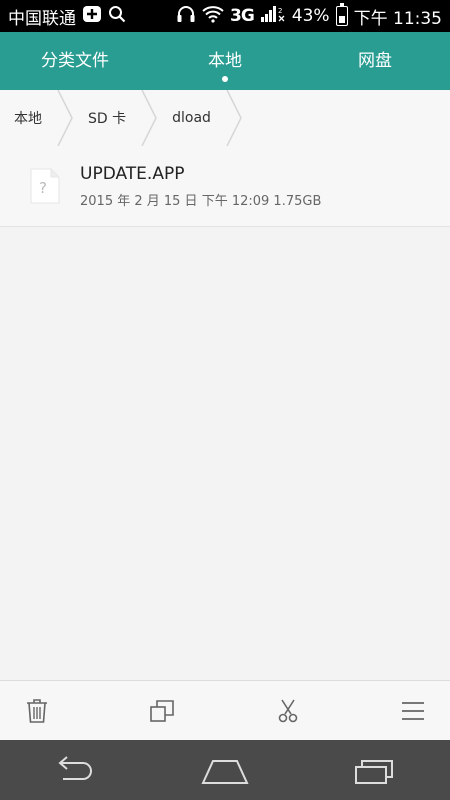 The width and height of the screenshot is (450, 800). I want to click on tab-label: 分类文件, so click(75, 61).